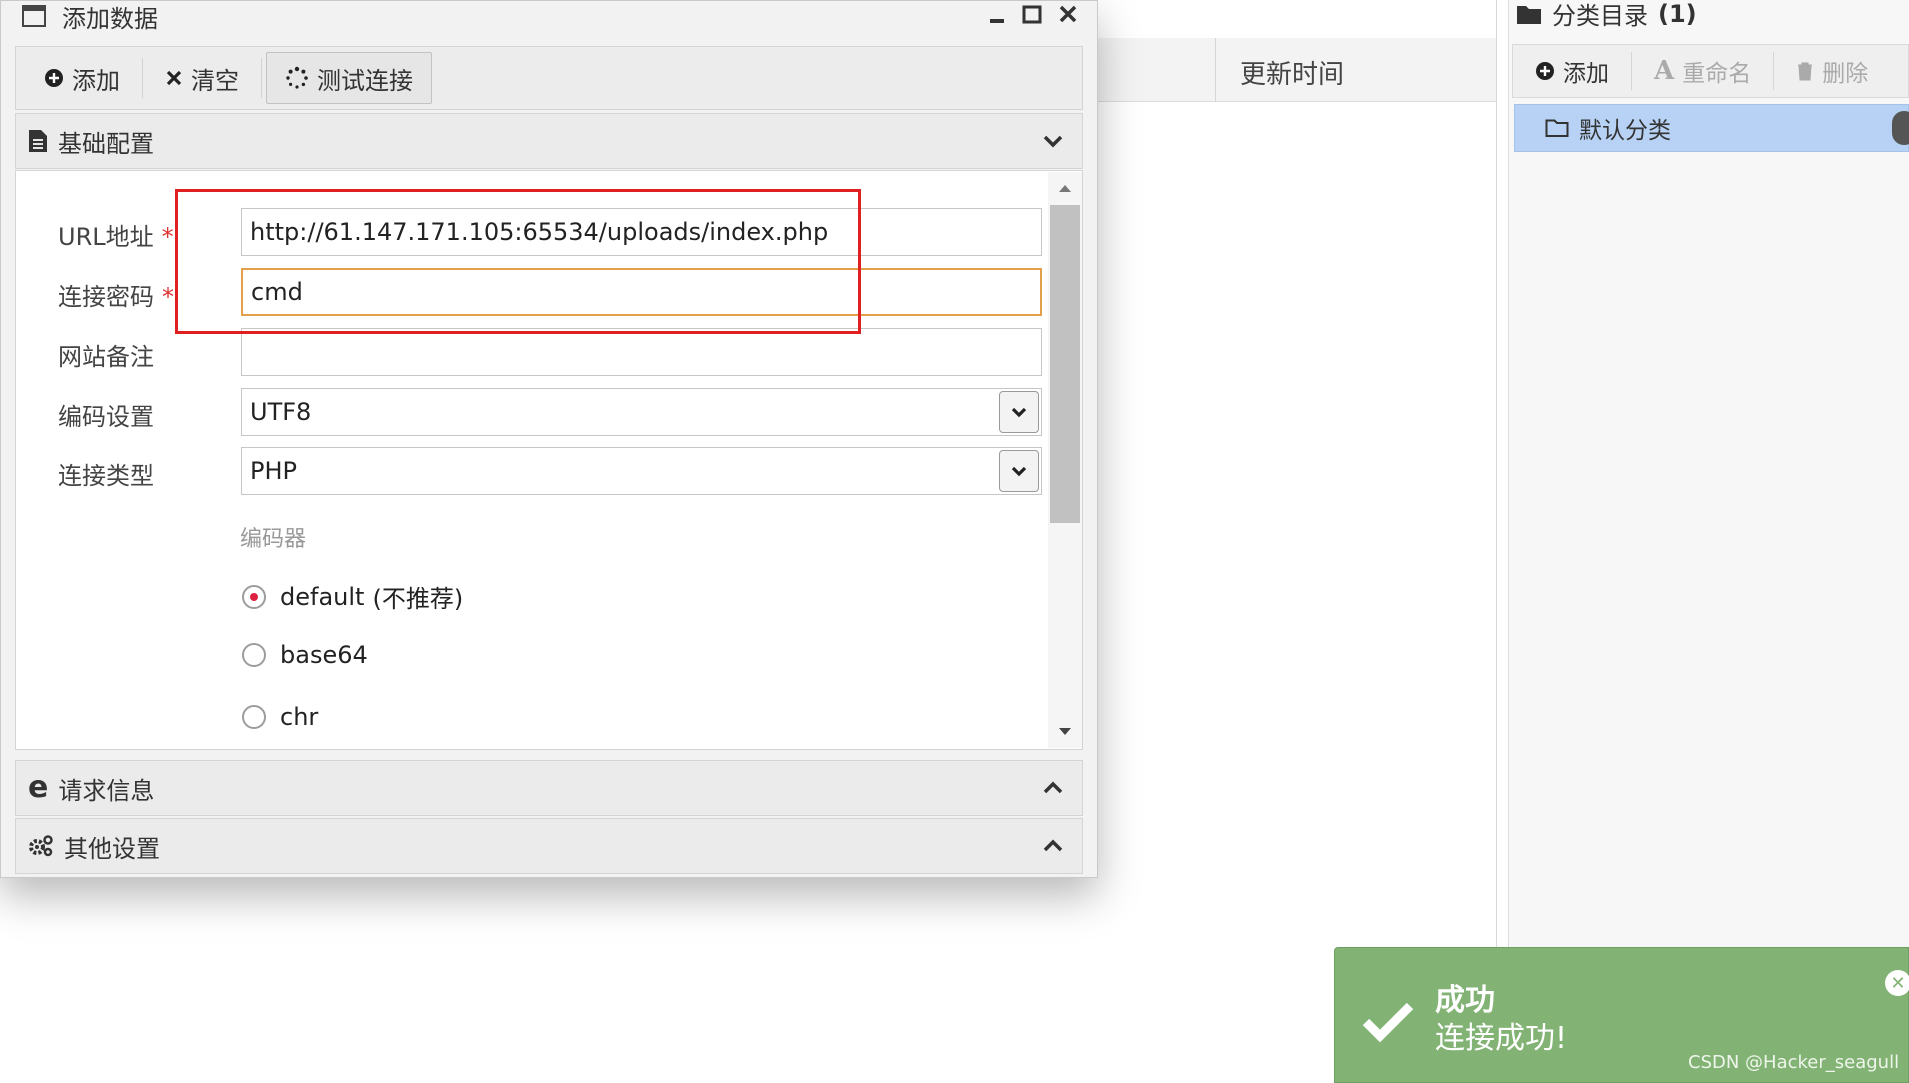  I want to click on category-add-button: 添加, so click(1572, 71).